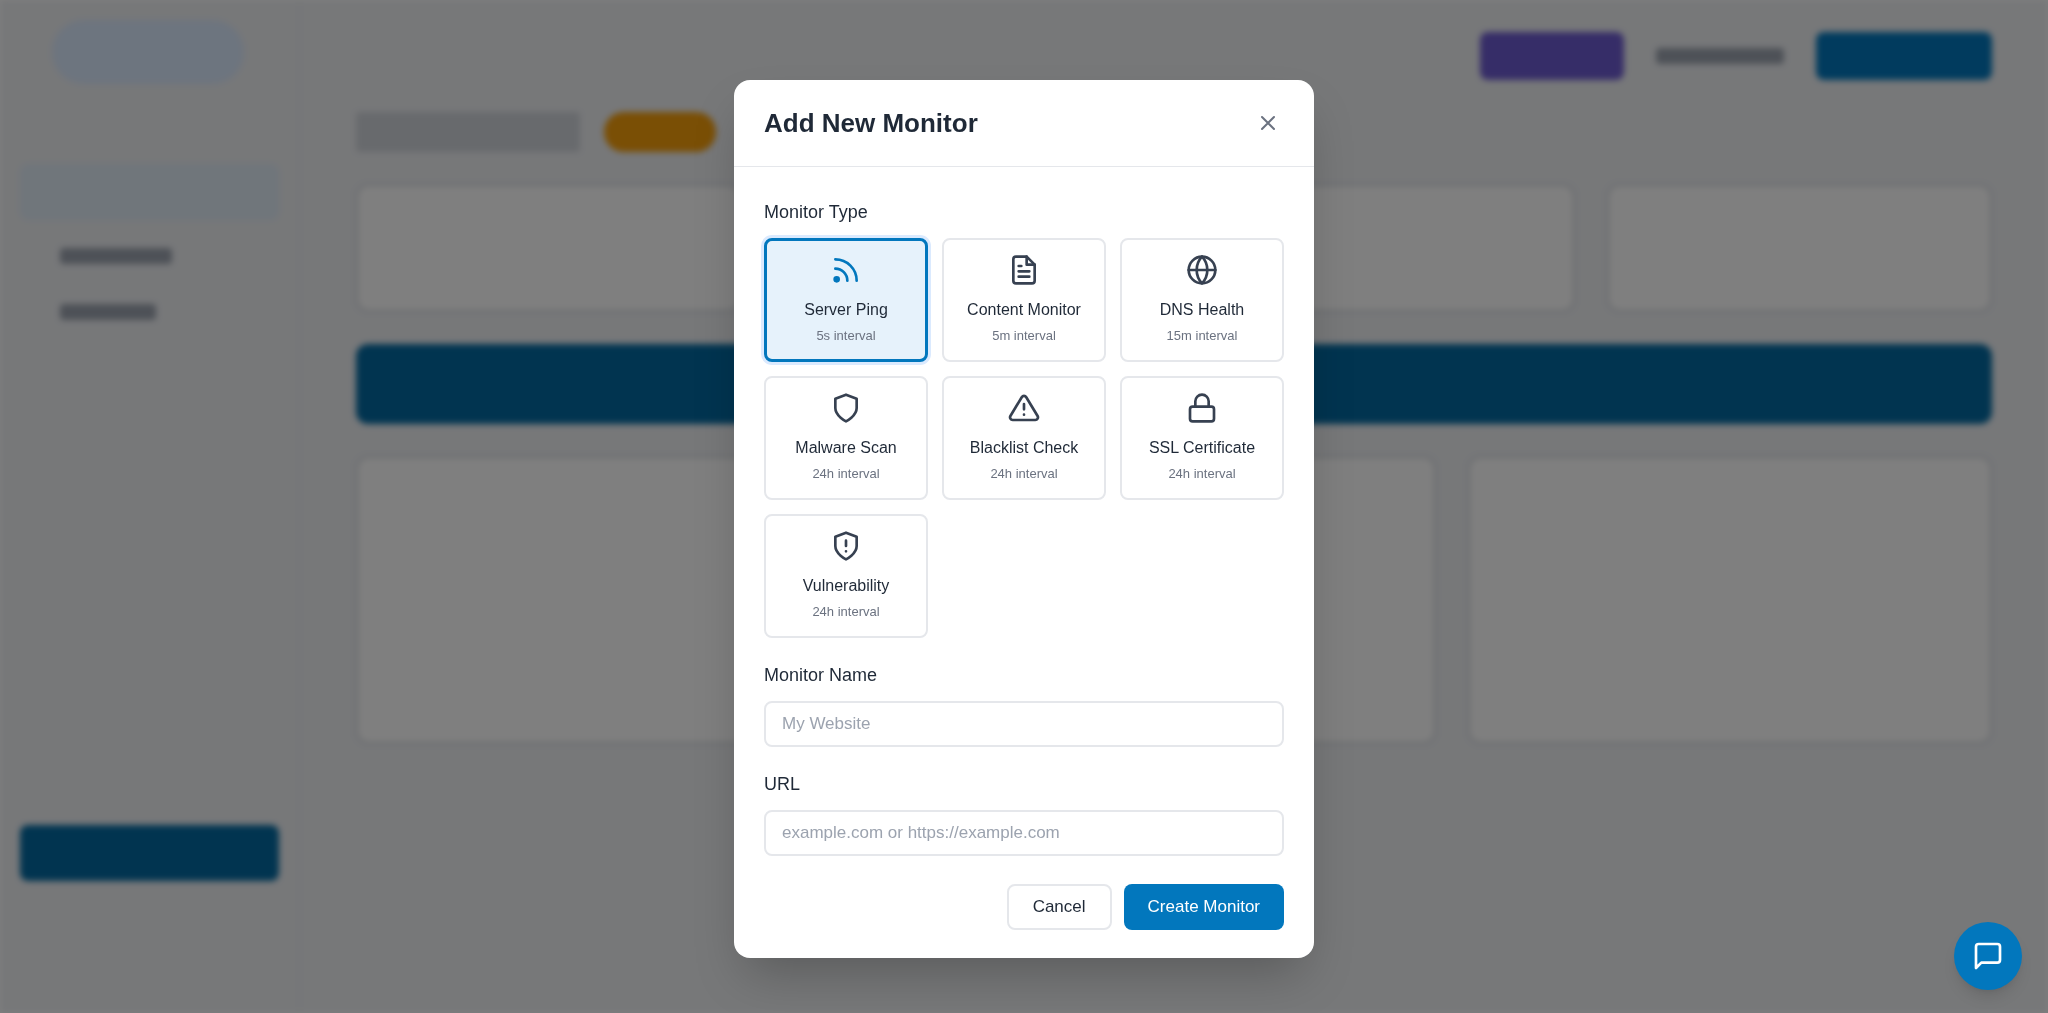 The image size is (2048, 1013). Describe the element at coordinates (846, 336) in the screenshot. I see `option-interval: 5s interval` at that location.